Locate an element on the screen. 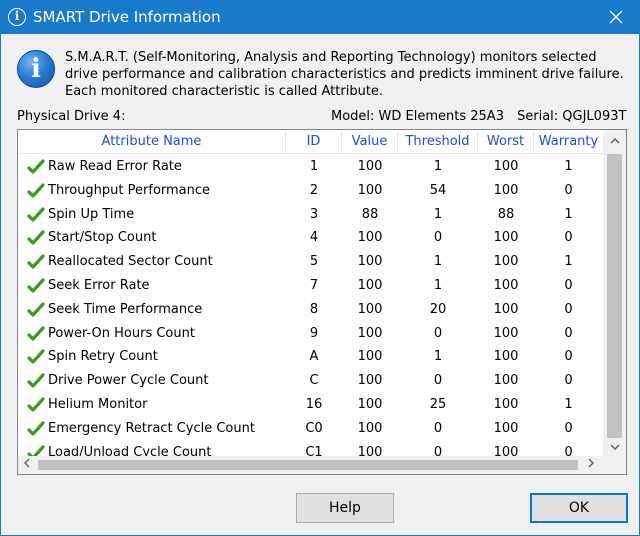 The height and width of the screenshot is (536, 640). cell-threshold: 54 is located at coordinates (438, 190).